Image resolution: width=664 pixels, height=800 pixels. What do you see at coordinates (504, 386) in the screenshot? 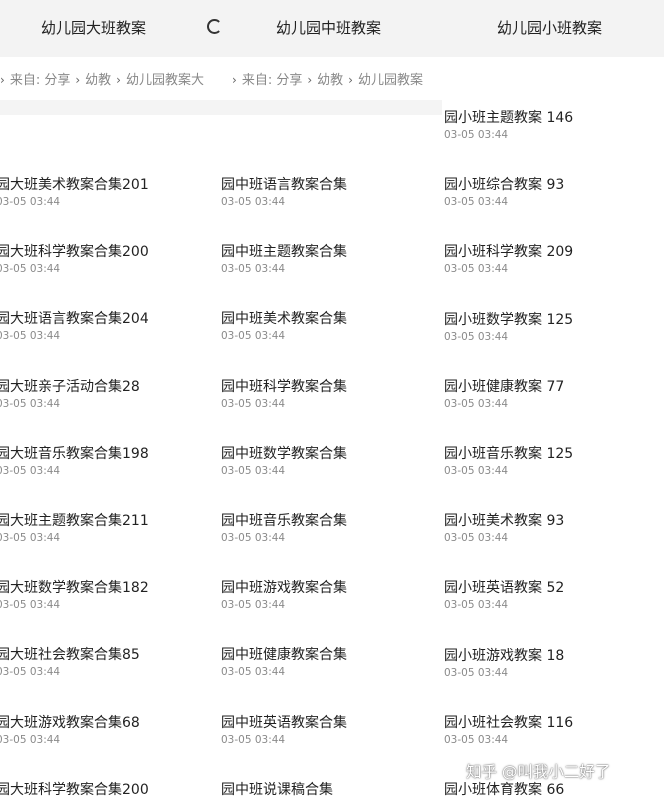
I see `item-title: 园小班健康教案 77` at bounding box center [504, 386].